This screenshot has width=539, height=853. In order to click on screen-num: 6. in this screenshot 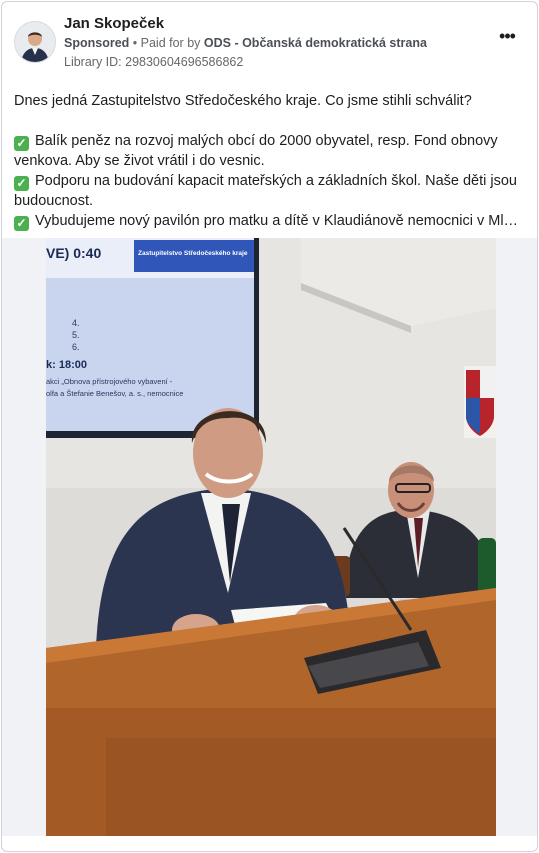, I will do `click(76, 347)`.